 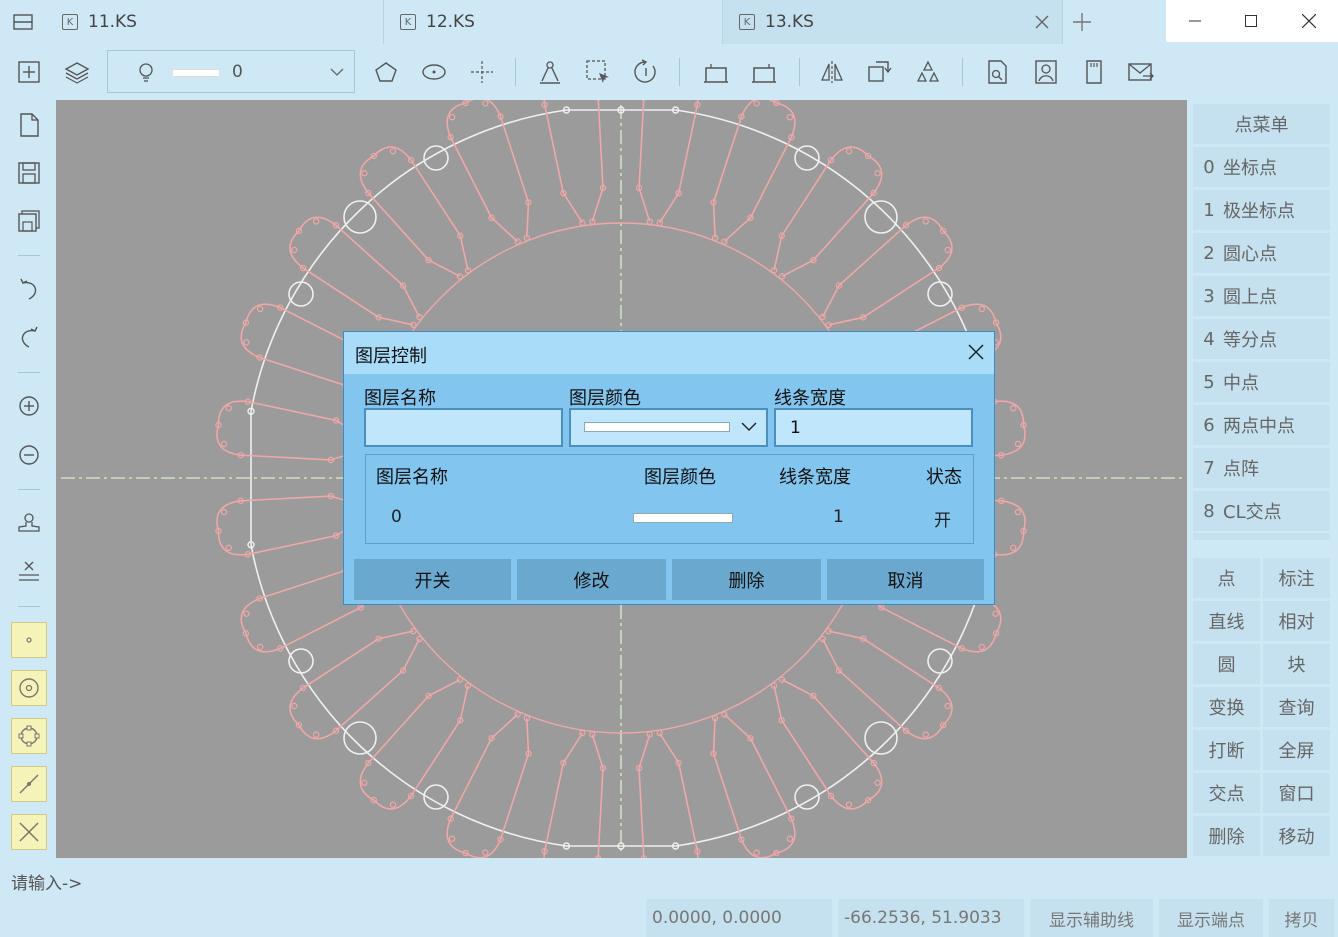 What do you see at coordinates (1251, 21) in the screenshot?
I see `maximize-button` at bounding box center [1251, 21].